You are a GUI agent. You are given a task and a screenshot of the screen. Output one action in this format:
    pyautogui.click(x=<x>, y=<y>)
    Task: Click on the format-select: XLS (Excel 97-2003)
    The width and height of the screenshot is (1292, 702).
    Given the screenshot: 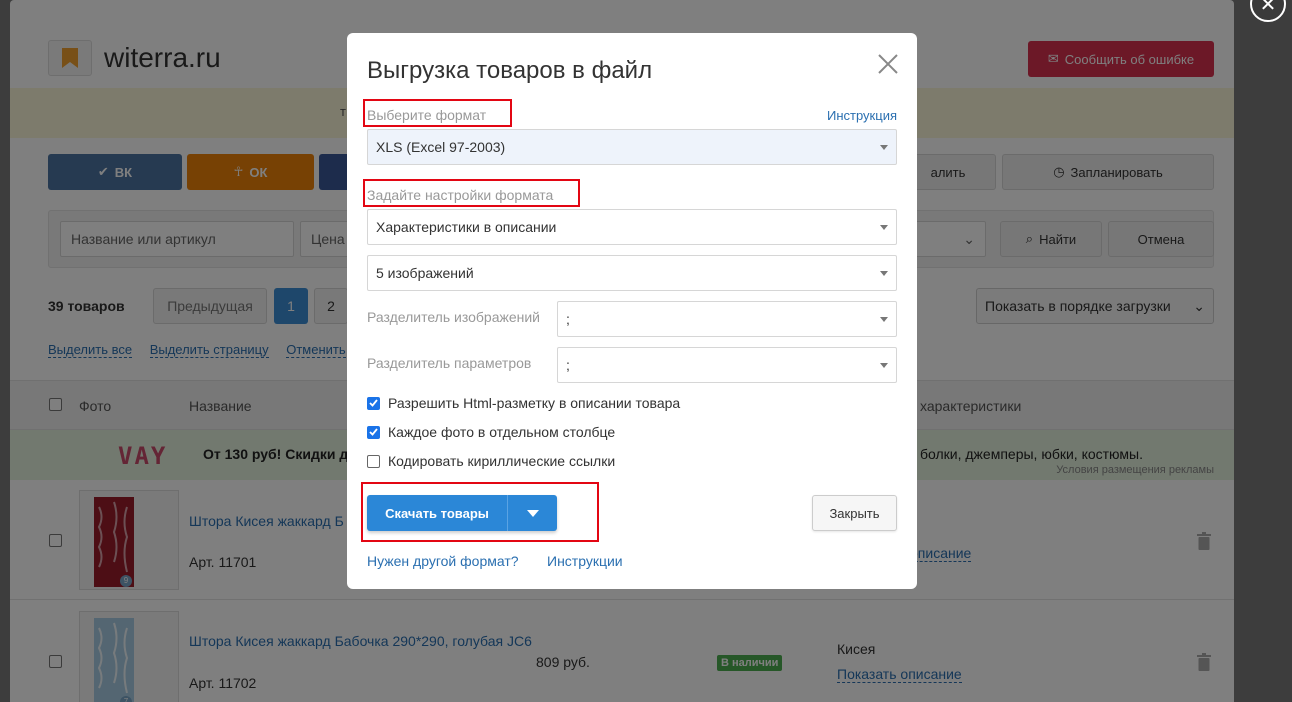 What is the action you would take?
    pyautogui.click(x=632, y=147)
    